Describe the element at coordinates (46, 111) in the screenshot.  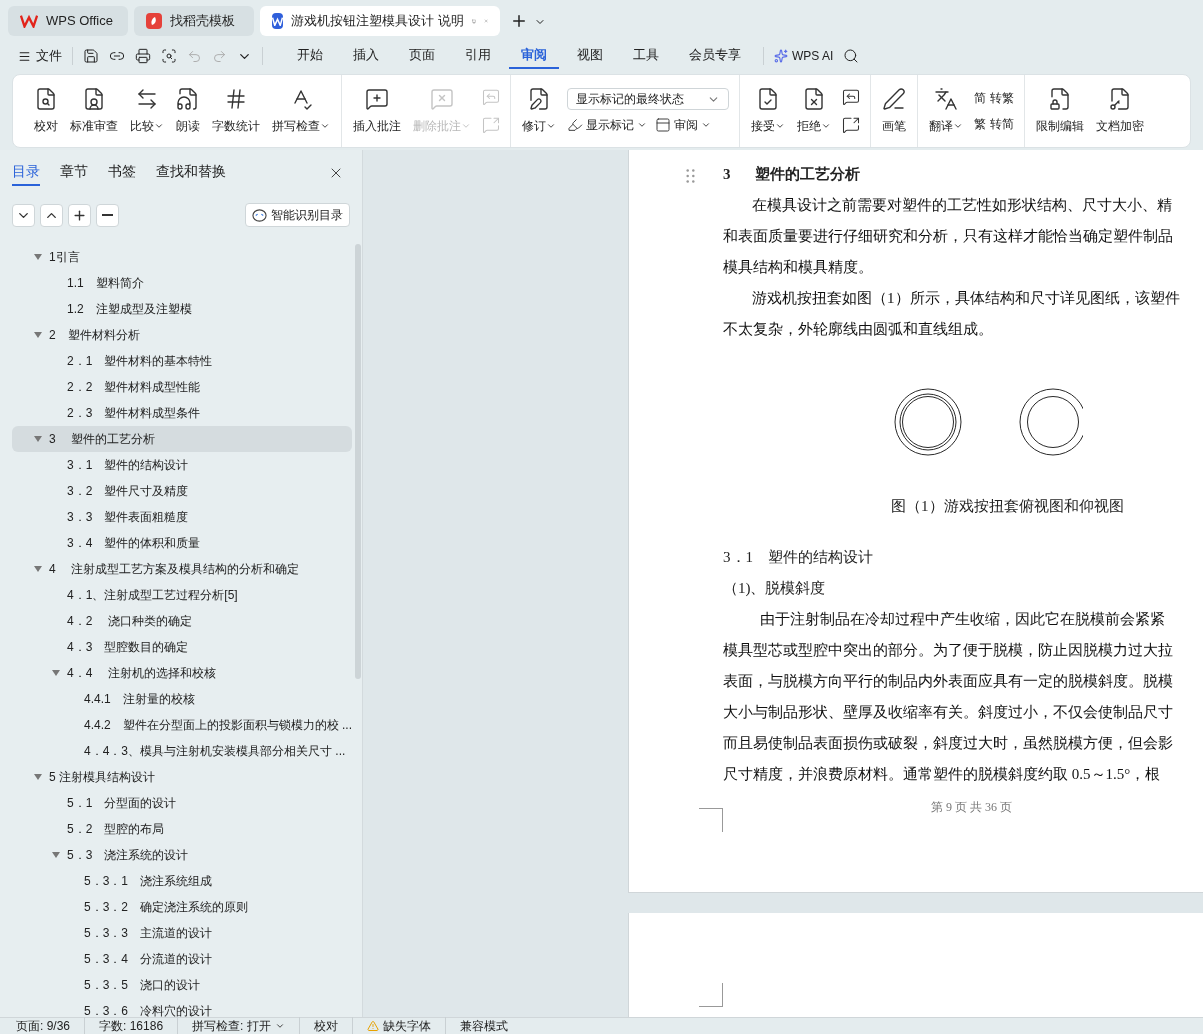
I see `ribbon-button: 校对` at that location.